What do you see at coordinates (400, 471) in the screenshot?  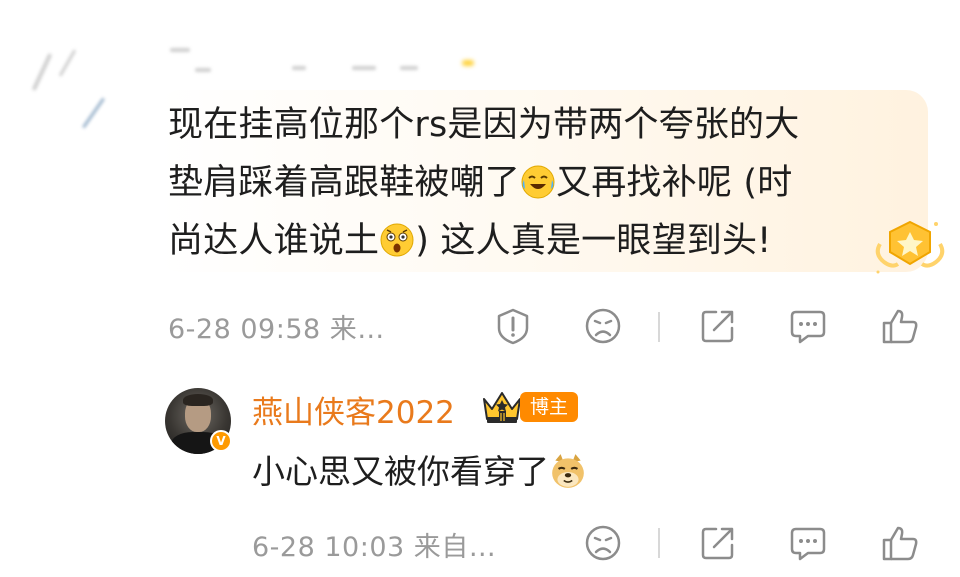 I see `reply-text-content: 小心思又被你看穿了` at bounding box center [400, 471].